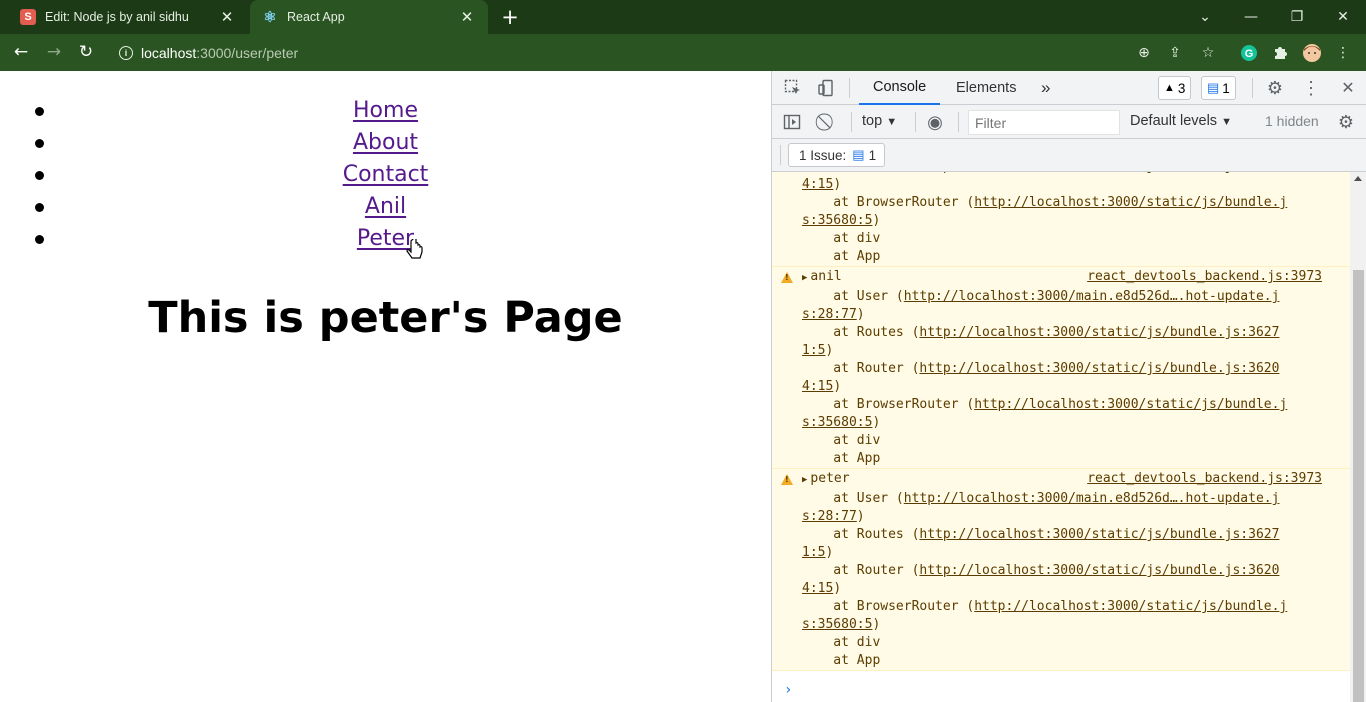 This screenshot has height=702, width=1366. Describe the element at coordinates (1280, 53) in the screenshot. I see `extensions-puzzle-icon` at that location.